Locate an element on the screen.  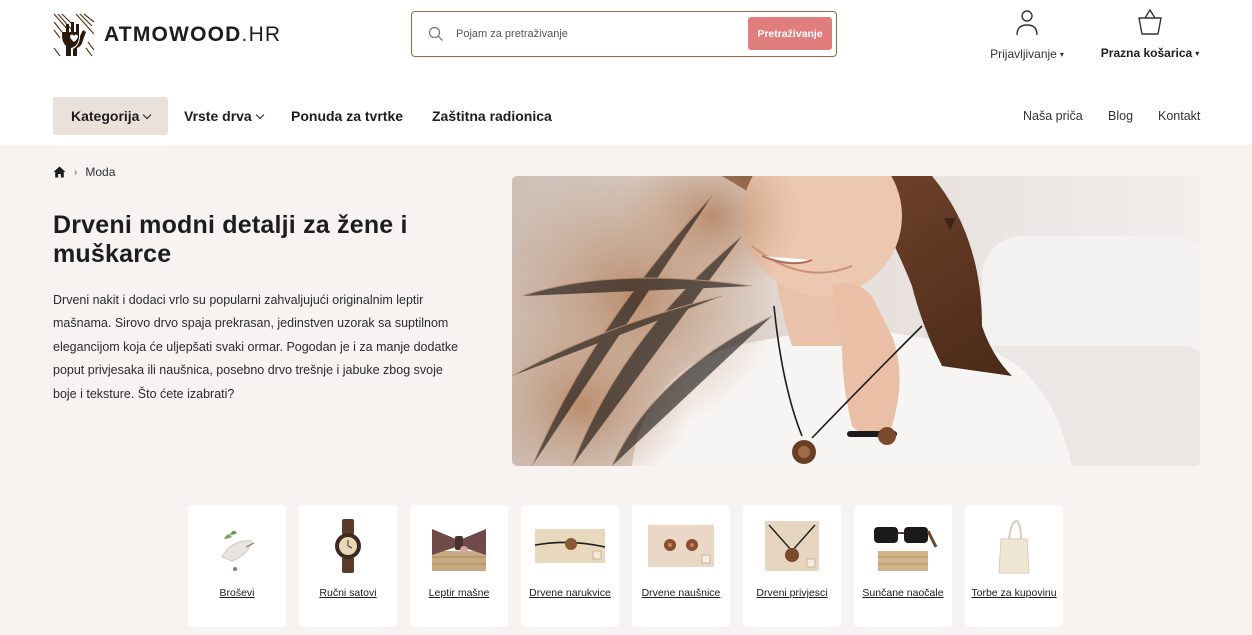
category-tile-drveni-privjesci: Drveni privjesci is located at coordinates (792, 566).